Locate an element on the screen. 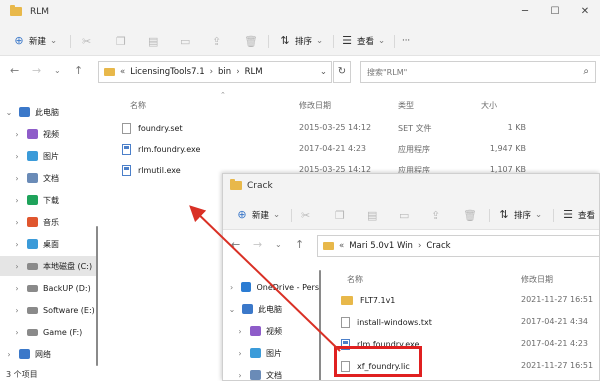  annotation-arrow is located at coordinates (265, 278).